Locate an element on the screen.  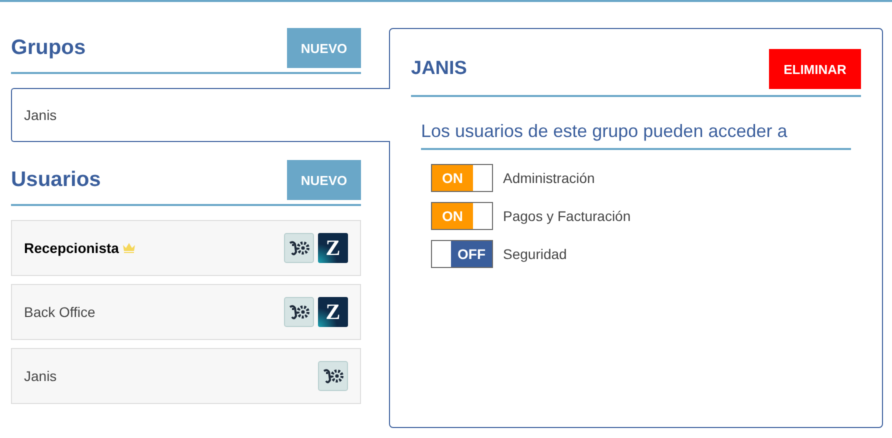
user-item: Recepcionista Z is located at coordinates (186, 248).